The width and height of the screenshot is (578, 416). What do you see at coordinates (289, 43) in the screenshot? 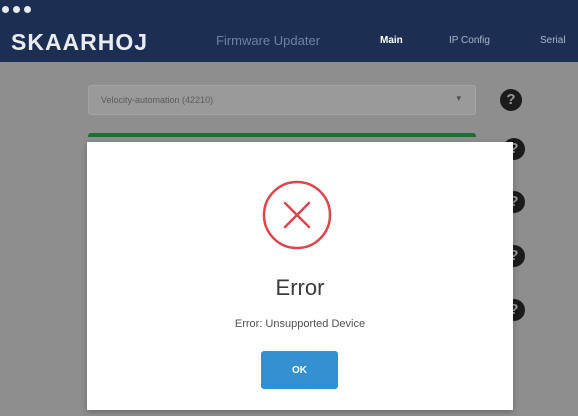
I see `nav-tabs: Main IP Config Serial` at bounding box center [289, 43].